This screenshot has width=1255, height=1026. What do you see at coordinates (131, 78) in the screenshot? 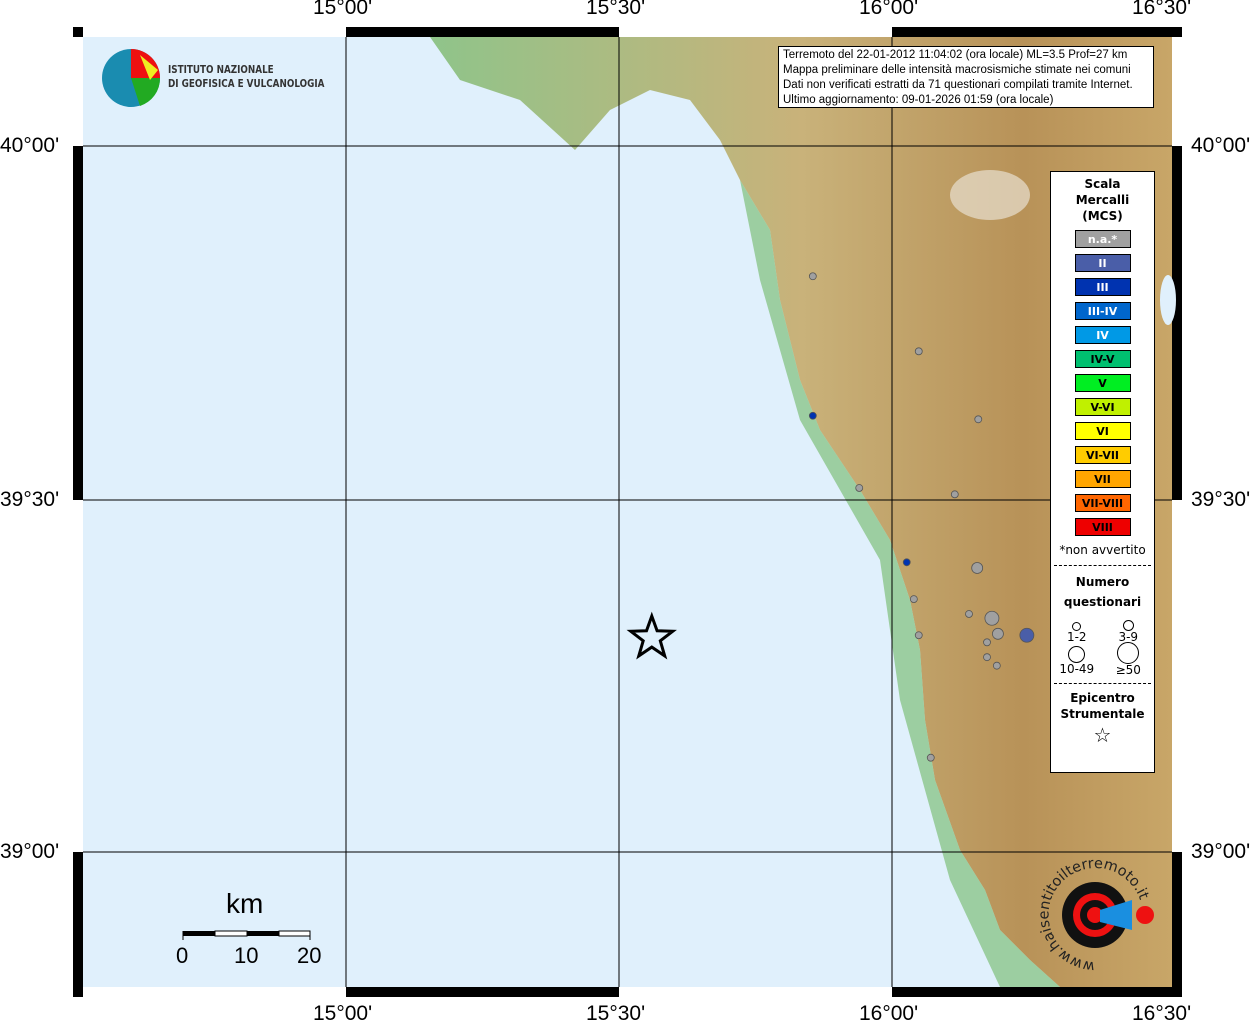
I see `ingv-logo-globe` at bounding box center [131, 78].